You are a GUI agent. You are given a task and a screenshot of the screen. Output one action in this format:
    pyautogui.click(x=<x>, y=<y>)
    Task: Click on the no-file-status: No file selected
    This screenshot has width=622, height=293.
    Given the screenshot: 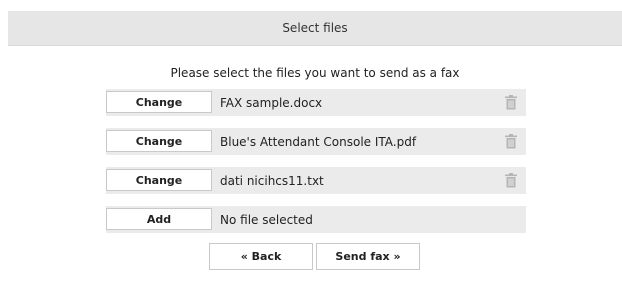 What is the action you would take?
    pyautogui.click(x=266, y=219)
    